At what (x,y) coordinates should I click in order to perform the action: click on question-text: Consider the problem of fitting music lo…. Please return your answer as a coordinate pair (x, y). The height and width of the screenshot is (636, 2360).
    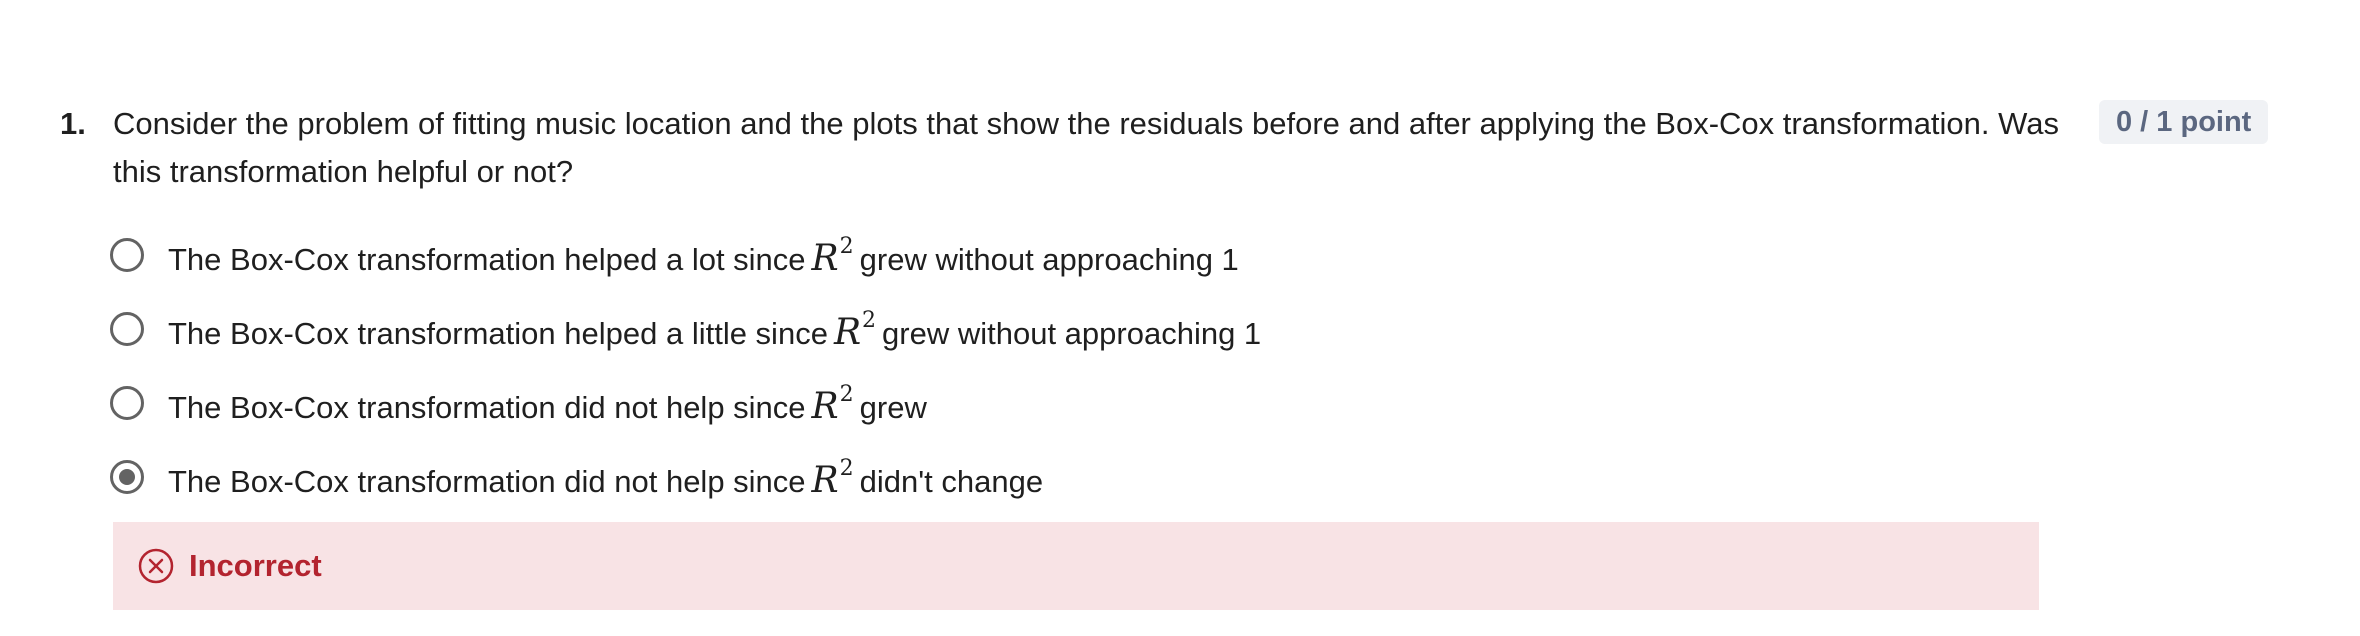
    Looking at the image, I should click on (1086, 147).